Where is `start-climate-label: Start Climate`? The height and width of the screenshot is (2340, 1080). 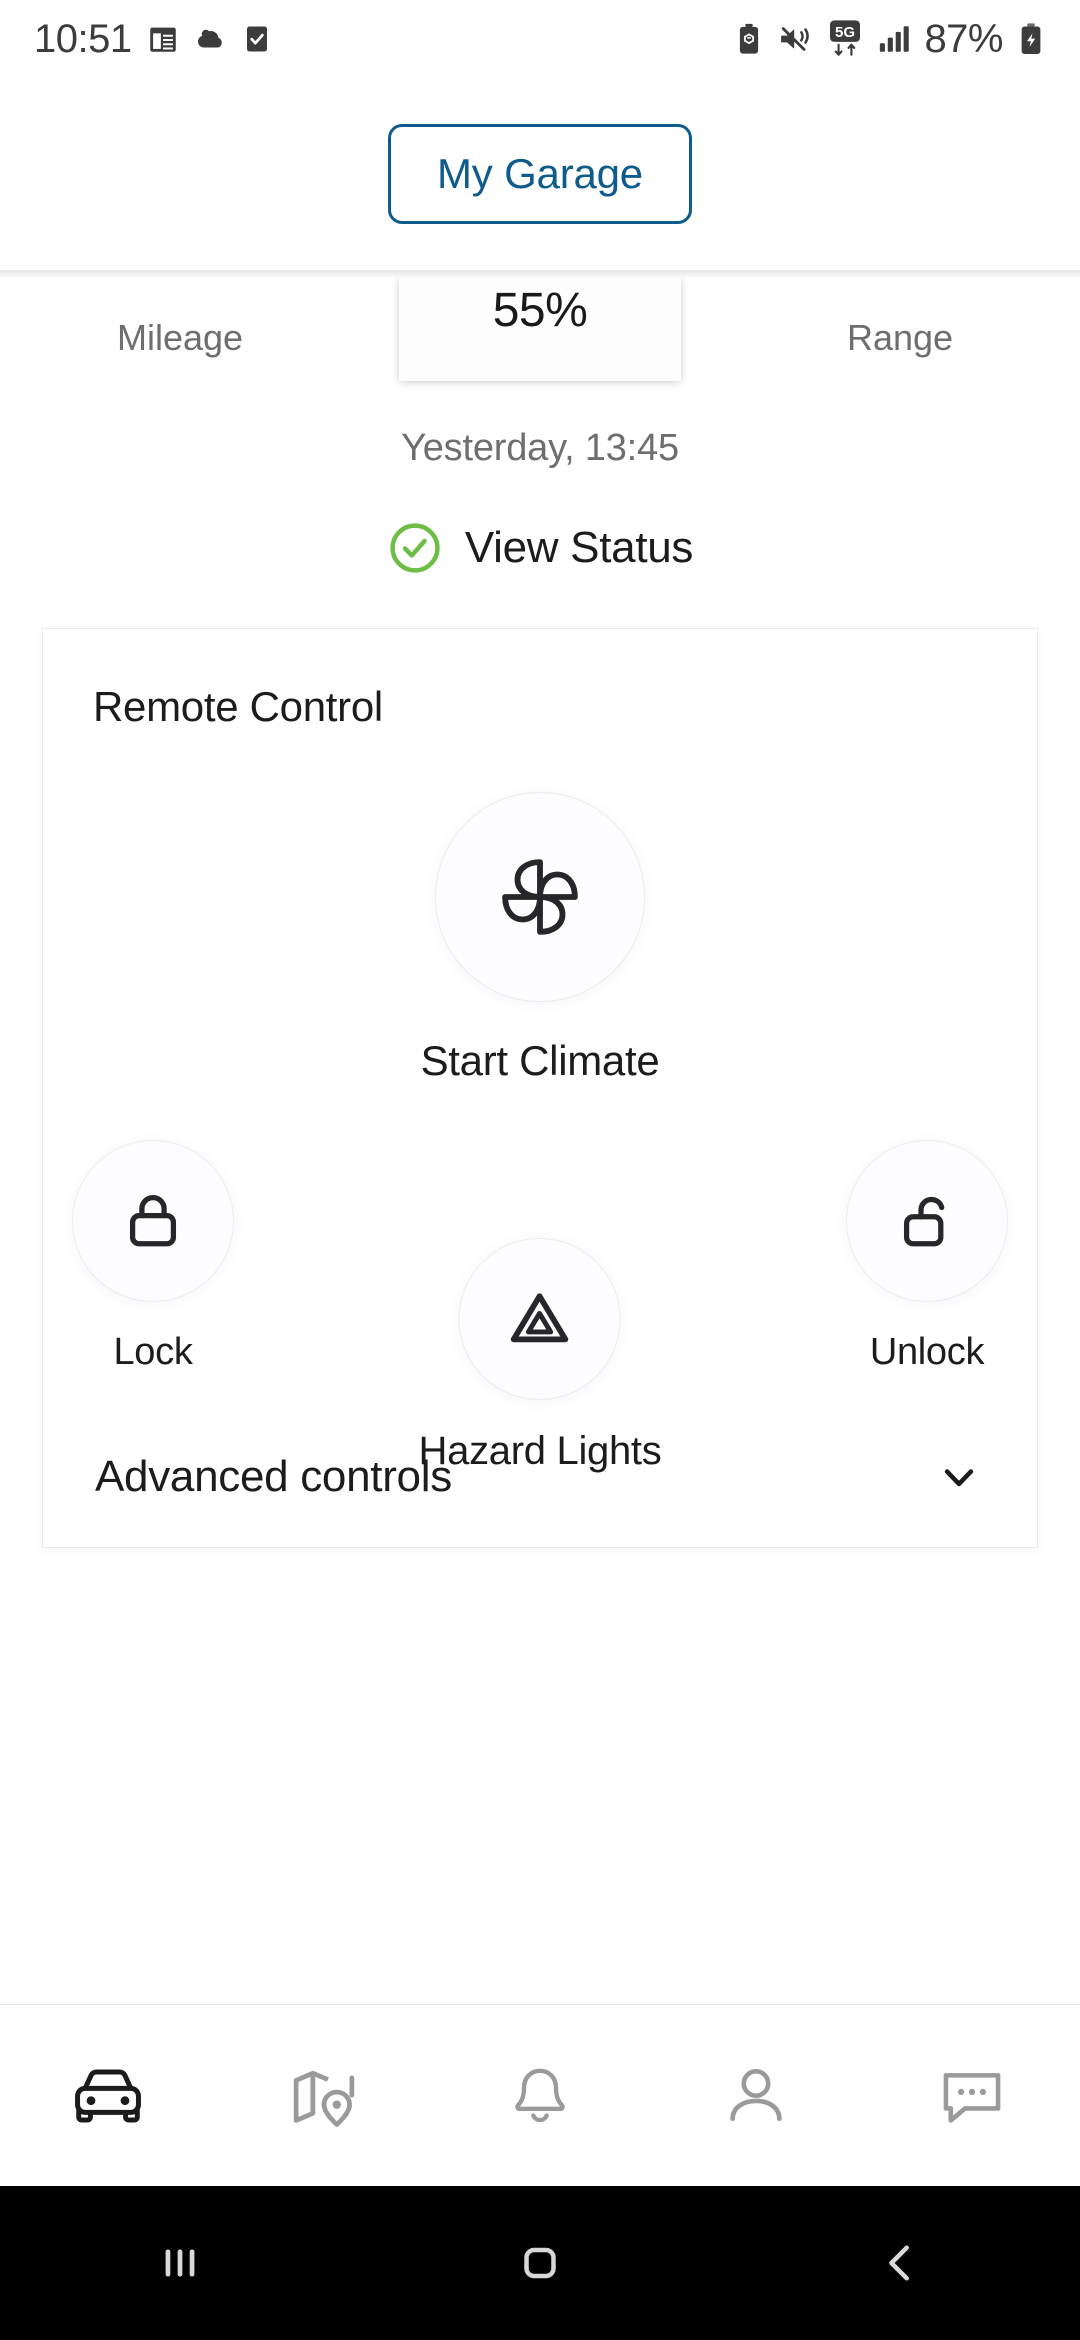
start-climate-label: Start Climate is located at coordinates (540, 1060).